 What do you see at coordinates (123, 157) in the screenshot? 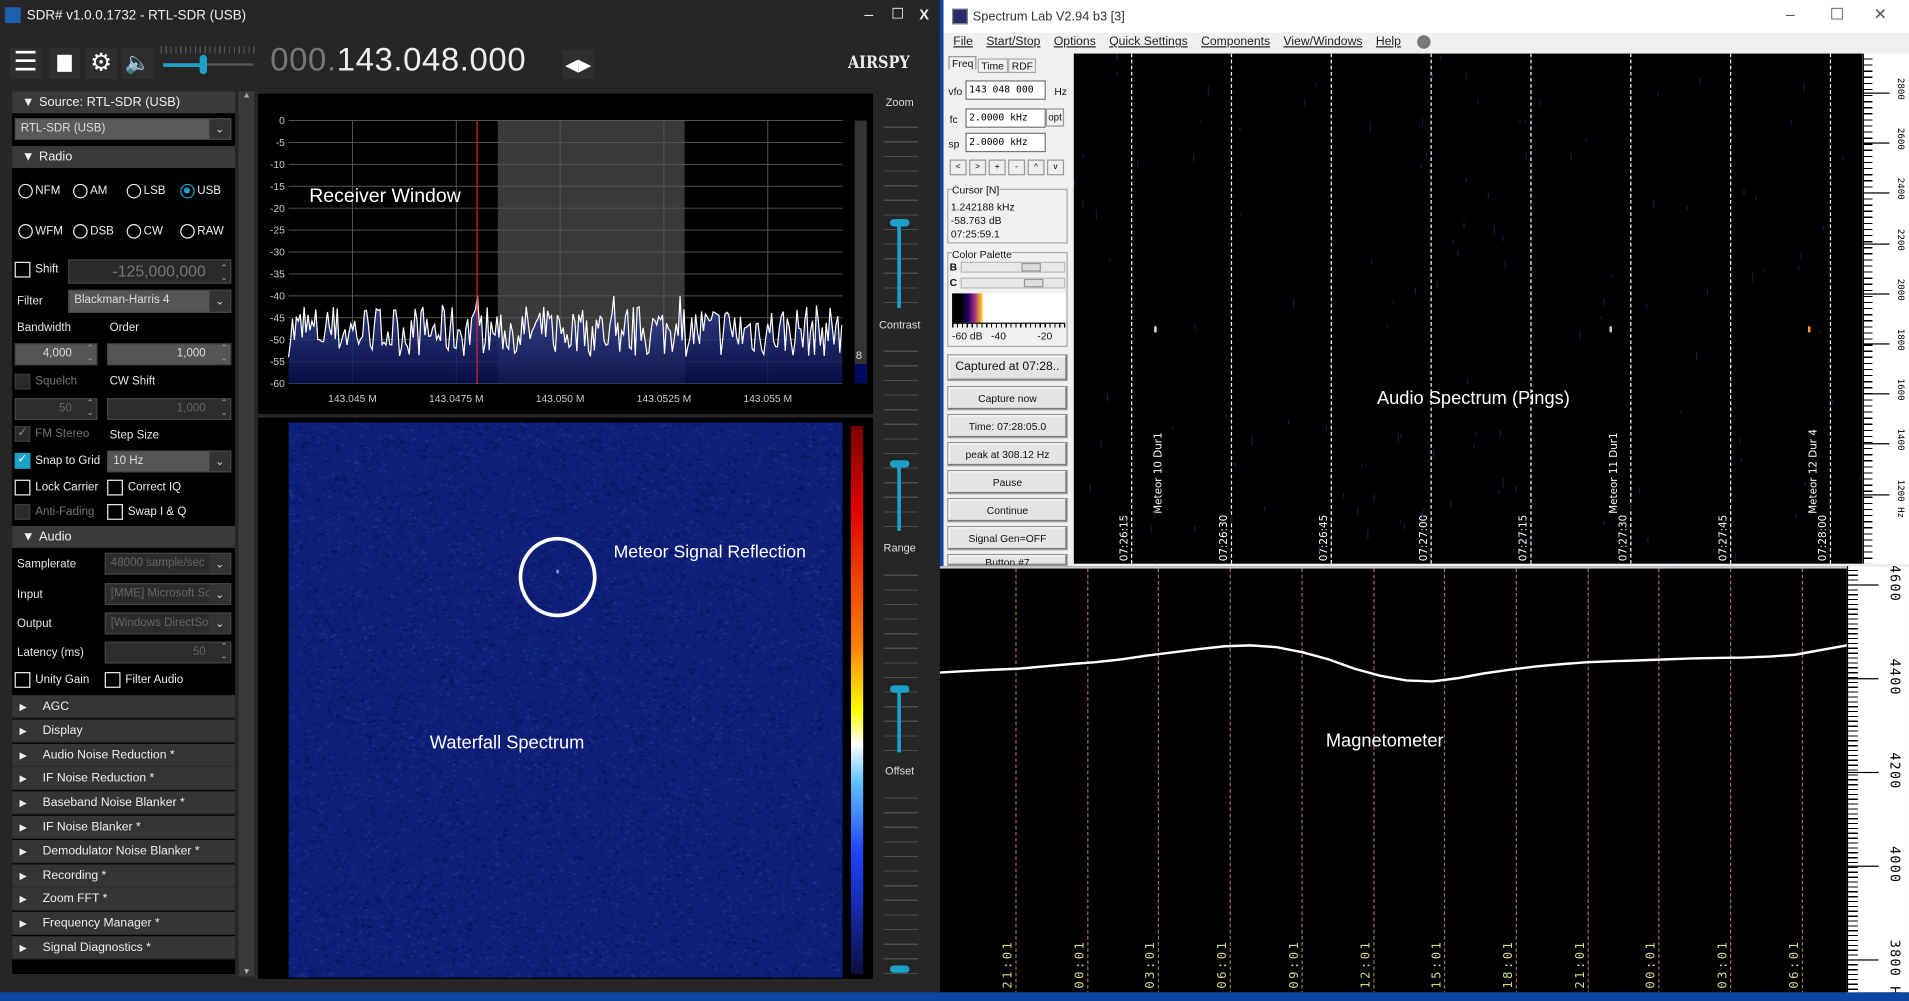
I see `radio-header: ▼ Radio` at bounding box center [123, 157].